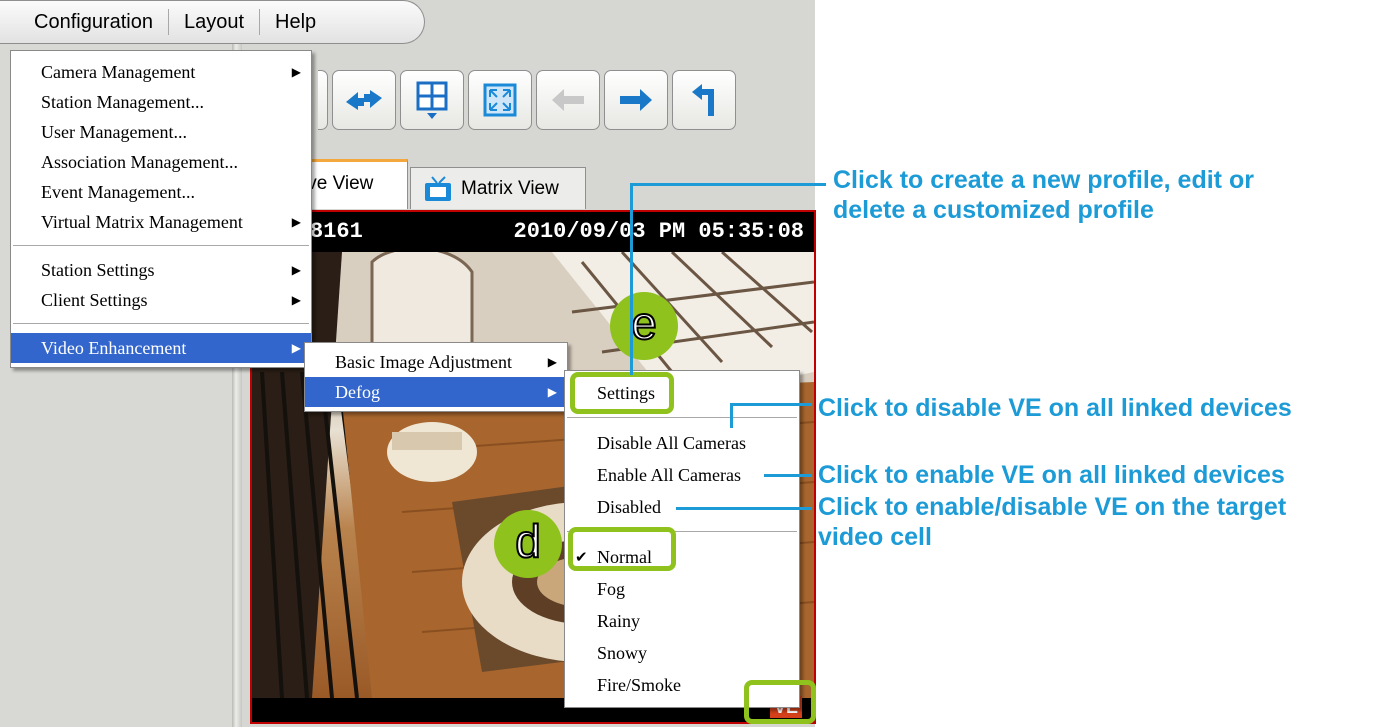 This screenshot has height=727, width=1388. I want to click on callout-line-target, so click(744, 508).